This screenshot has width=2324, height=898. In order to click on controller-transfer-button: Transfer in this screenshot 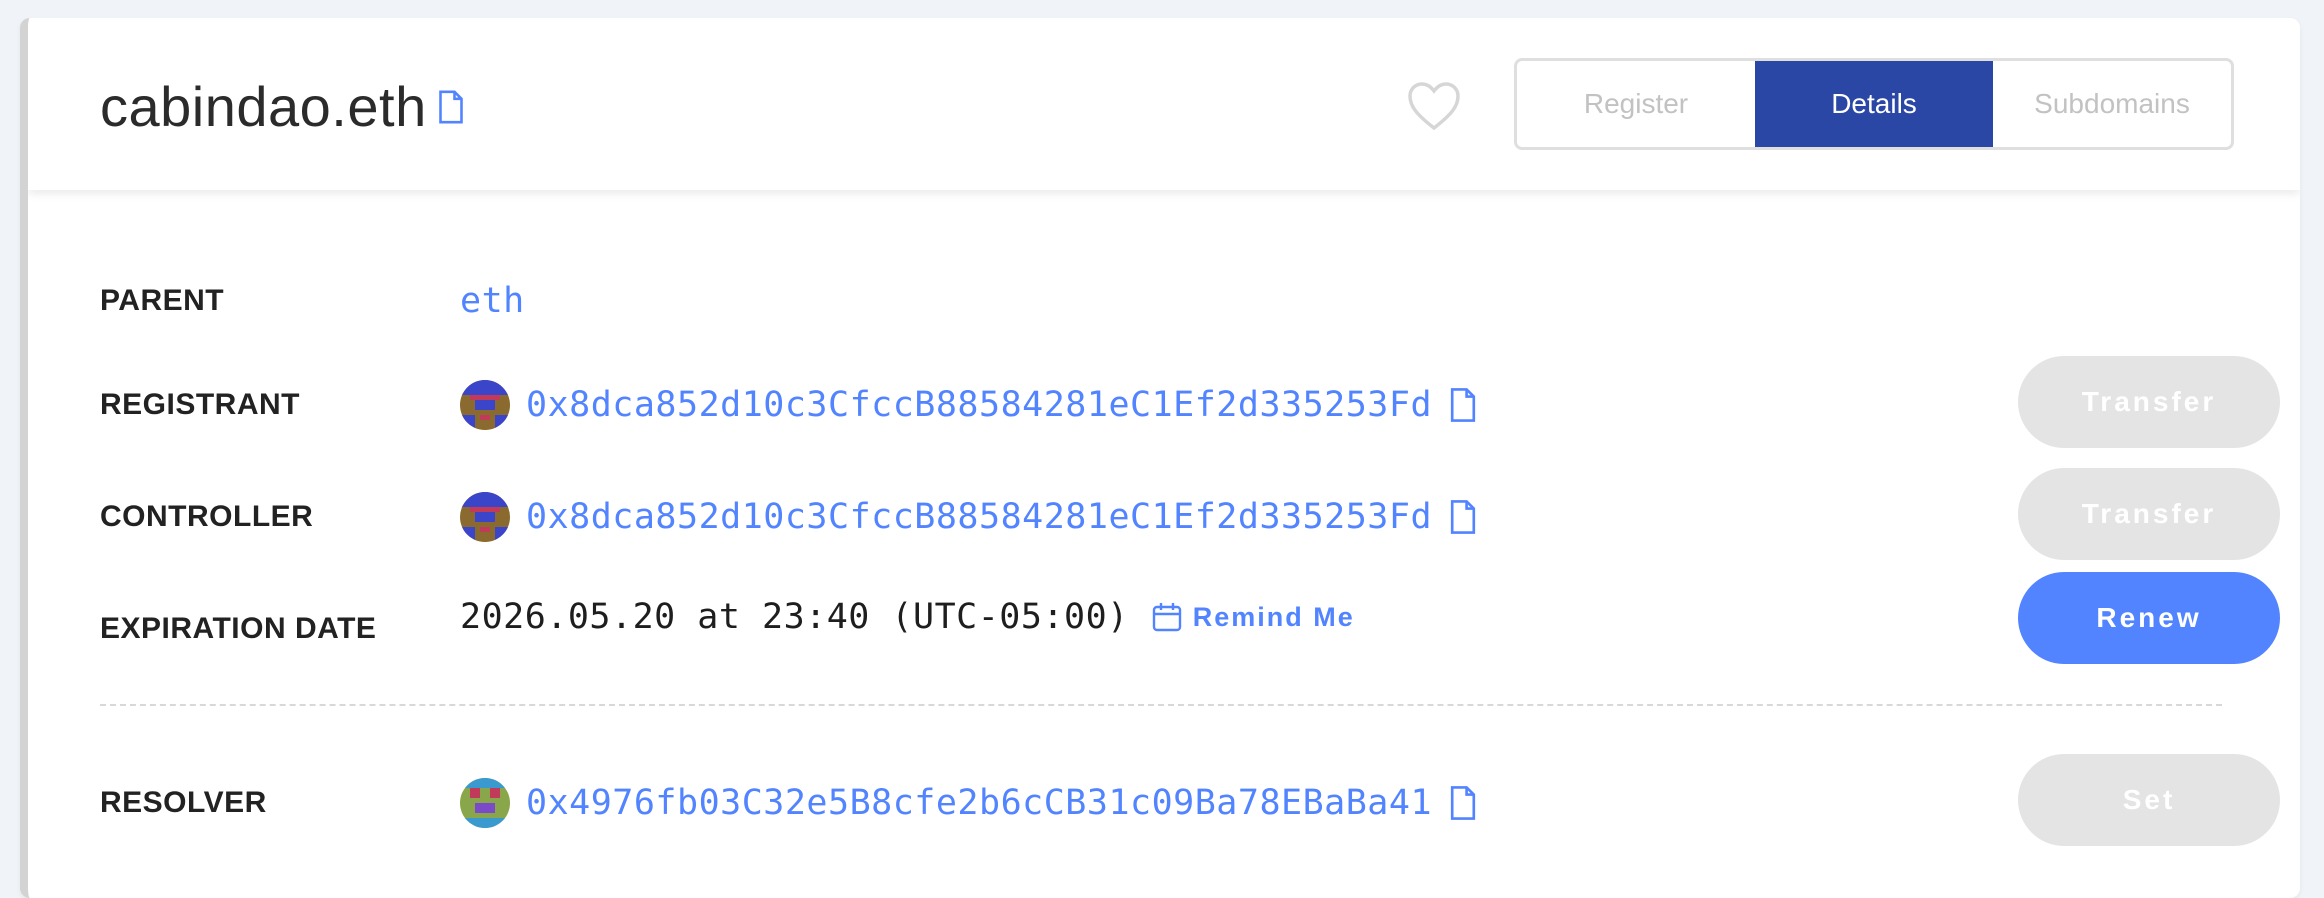, I will do `click(2149, 514)`.